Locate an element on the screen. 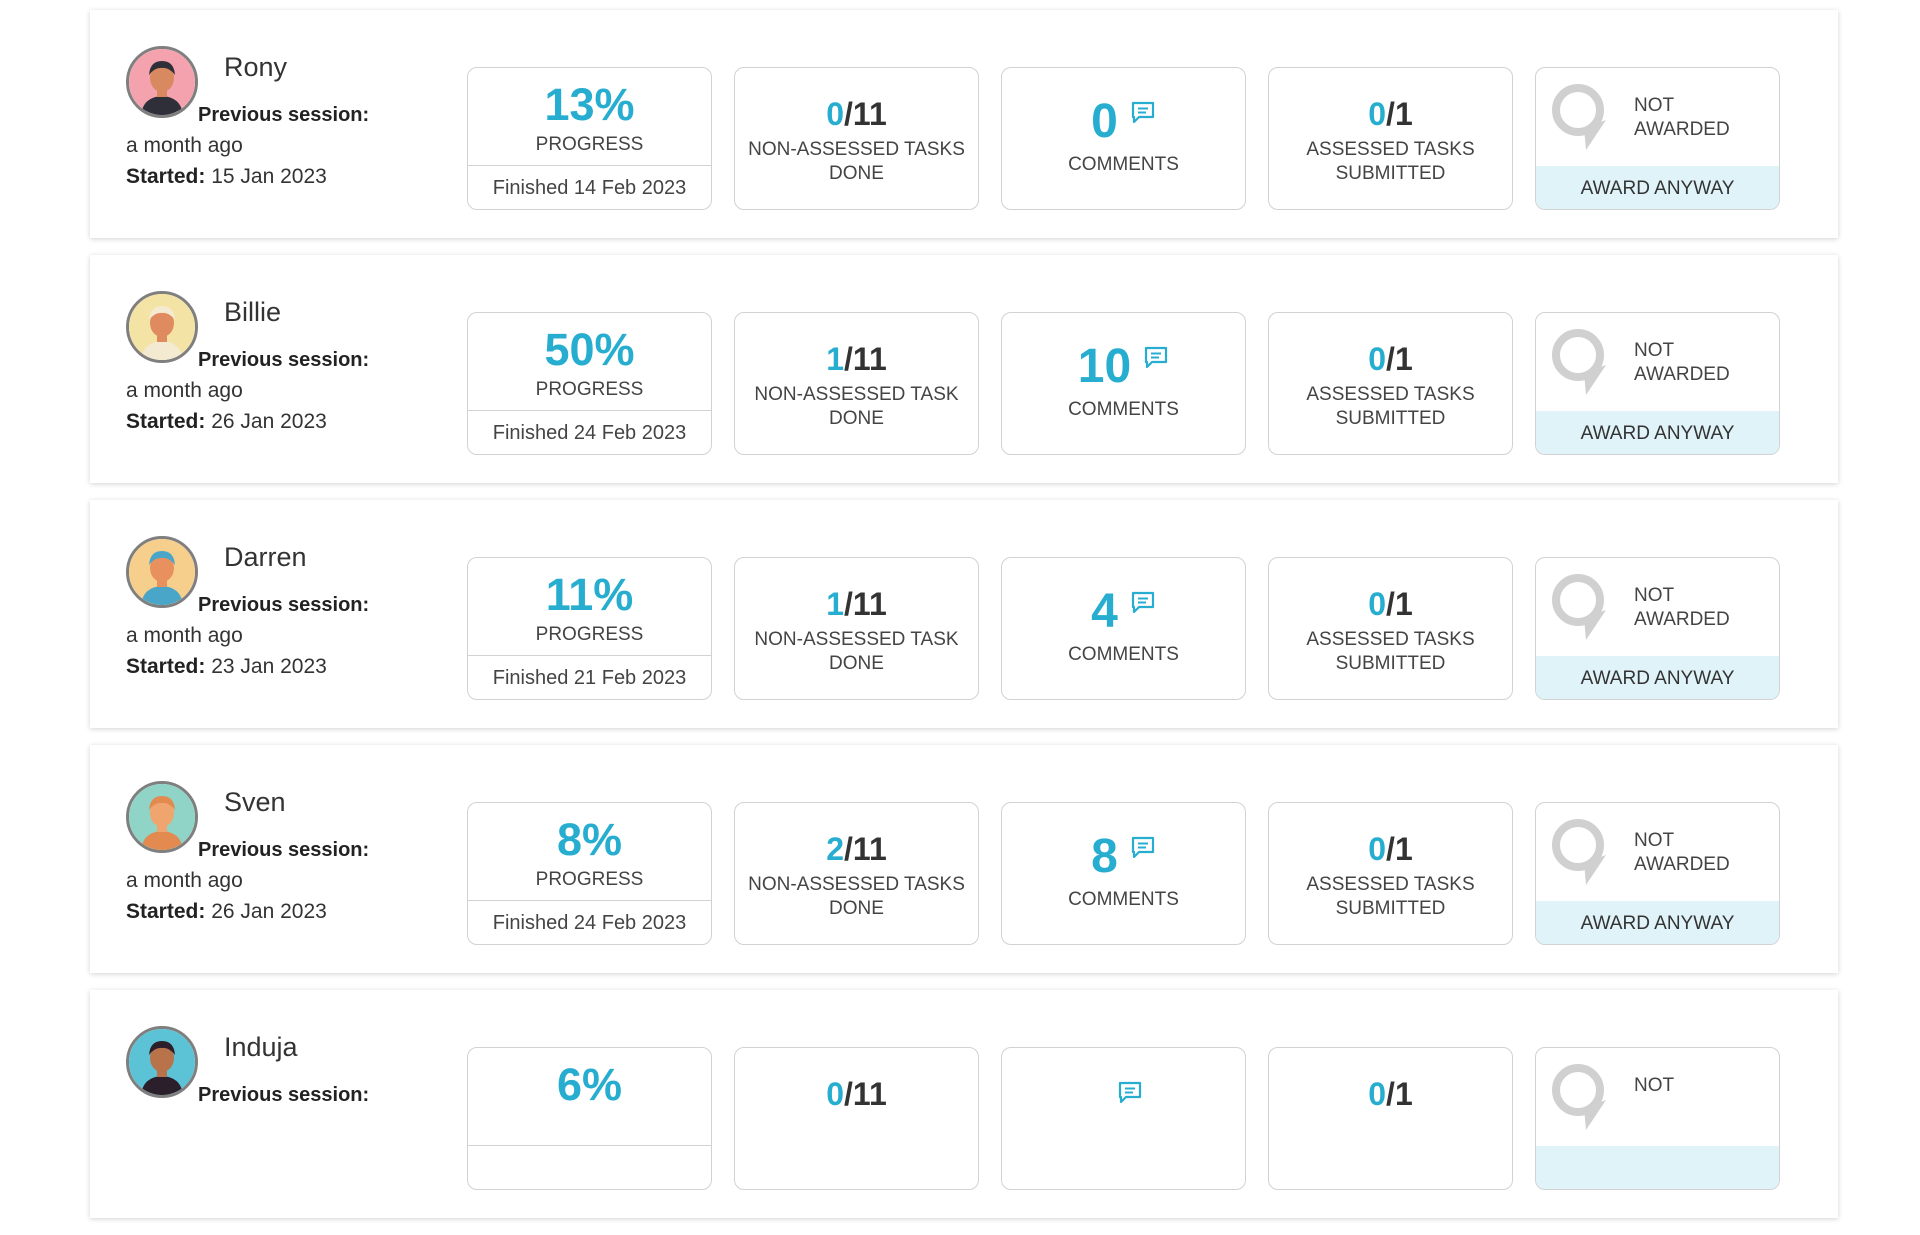 Image resolution: width=1920 pixels, height=1235 pixels. progress-tile: 50% PROGRESS Finished 24 Feb 2023 is located at coordinates (589, 383).